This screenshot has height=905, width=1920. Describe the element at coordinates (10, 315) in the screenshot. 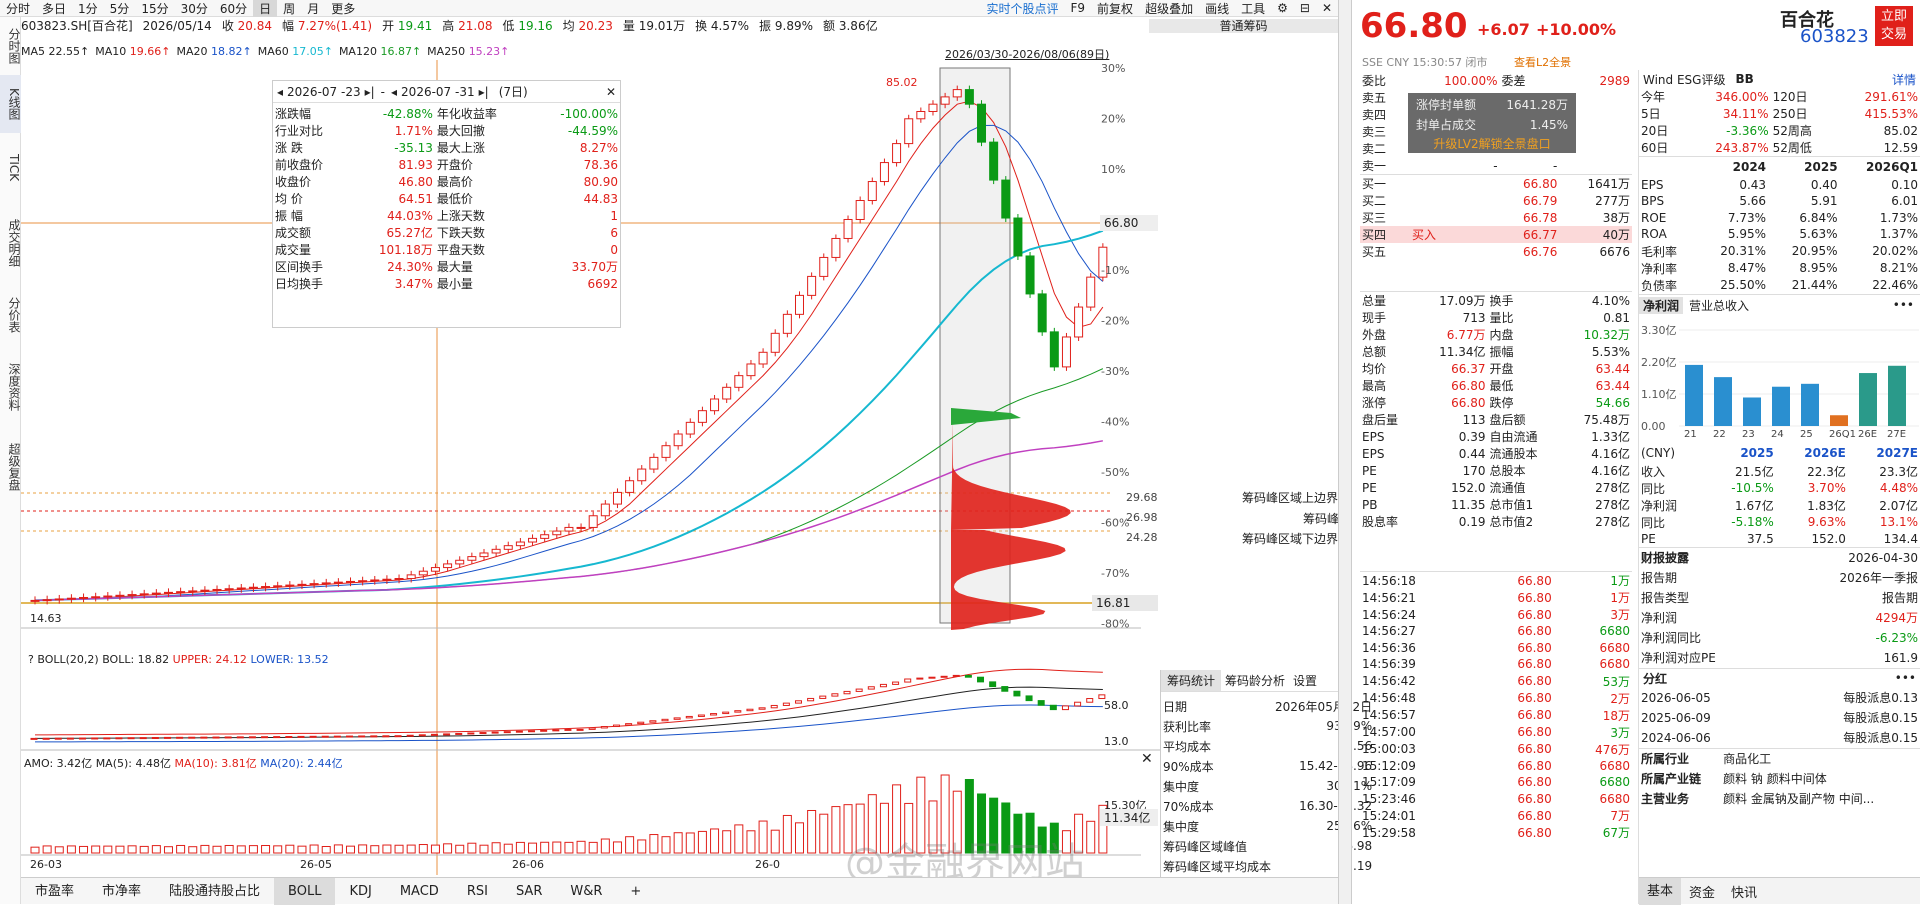

I see `view-price-table: 分价表` at that location.